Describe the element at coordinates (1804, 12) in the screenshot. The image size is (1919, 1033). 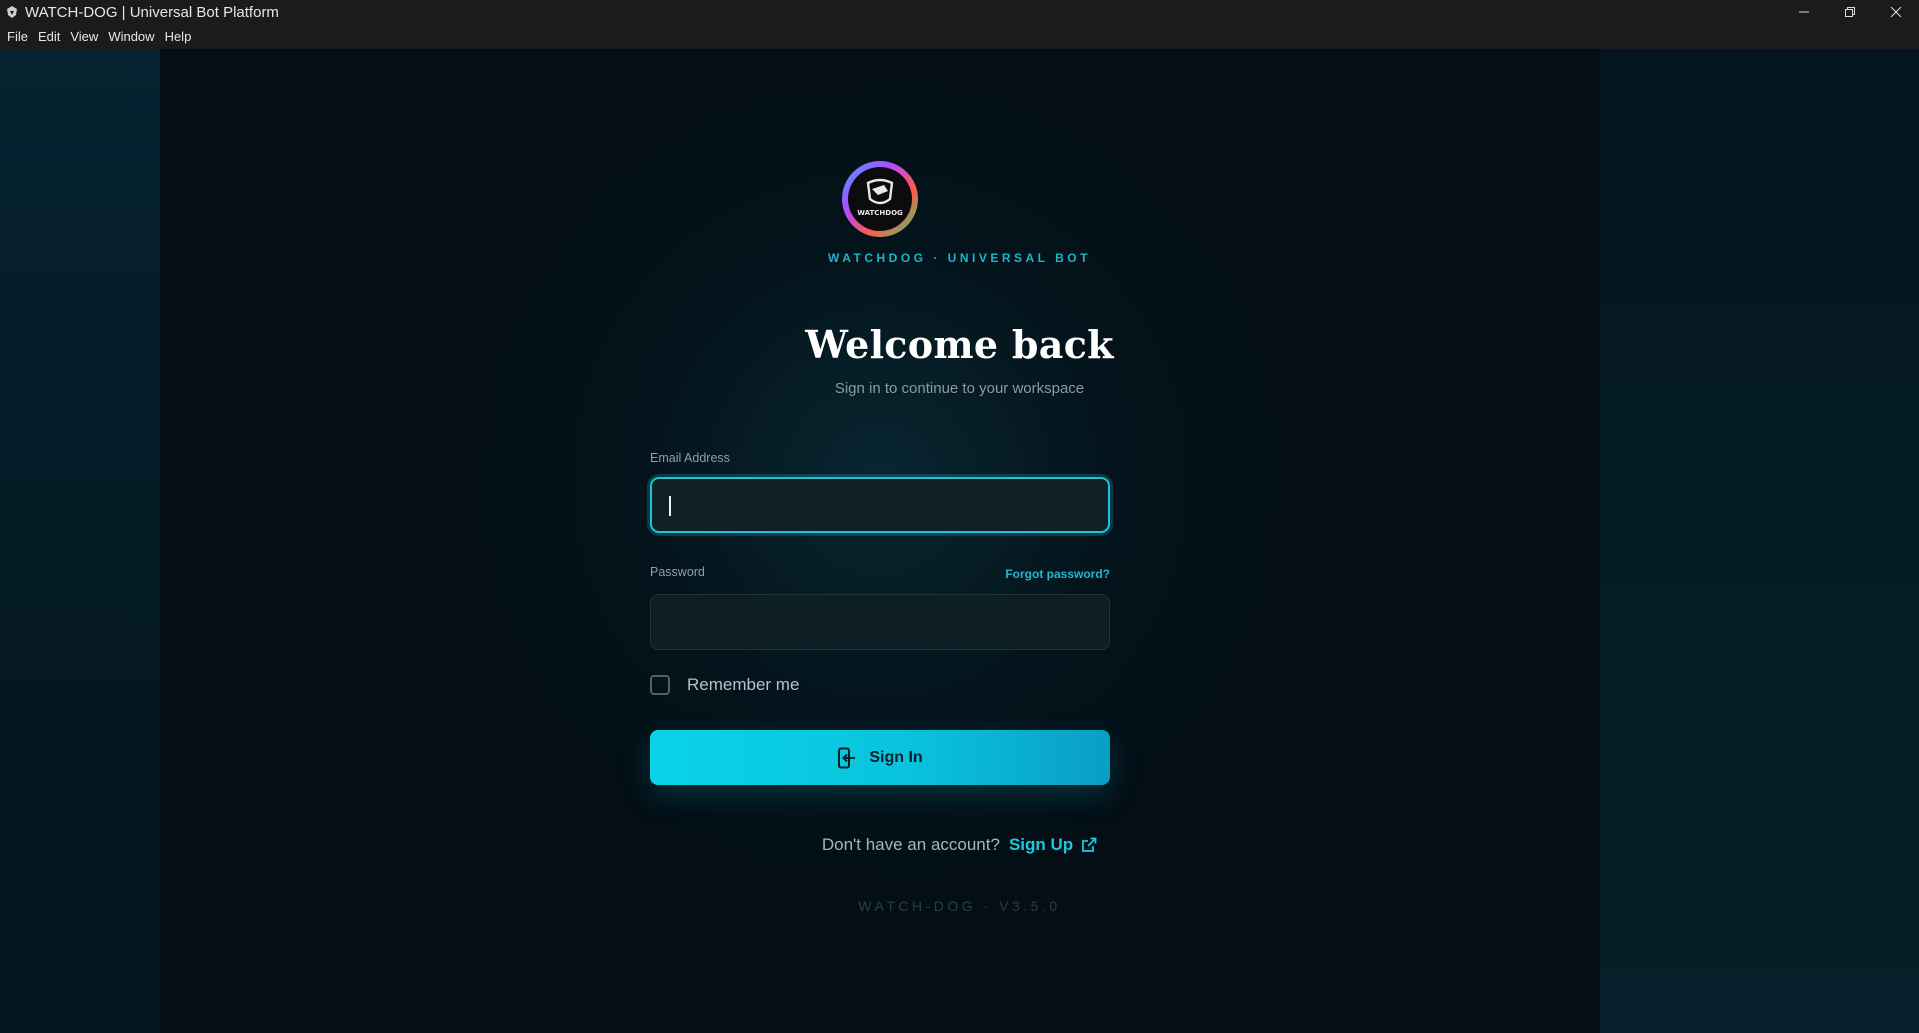
I see `minimize-icon` at that location.